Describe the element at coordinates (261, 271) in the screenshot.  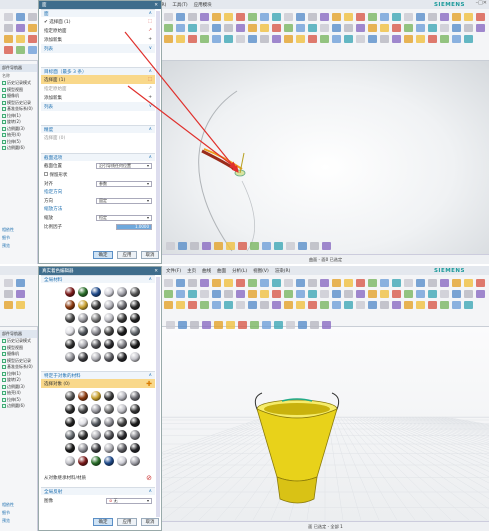
I see `menu-view: 视图(V)` at that location.